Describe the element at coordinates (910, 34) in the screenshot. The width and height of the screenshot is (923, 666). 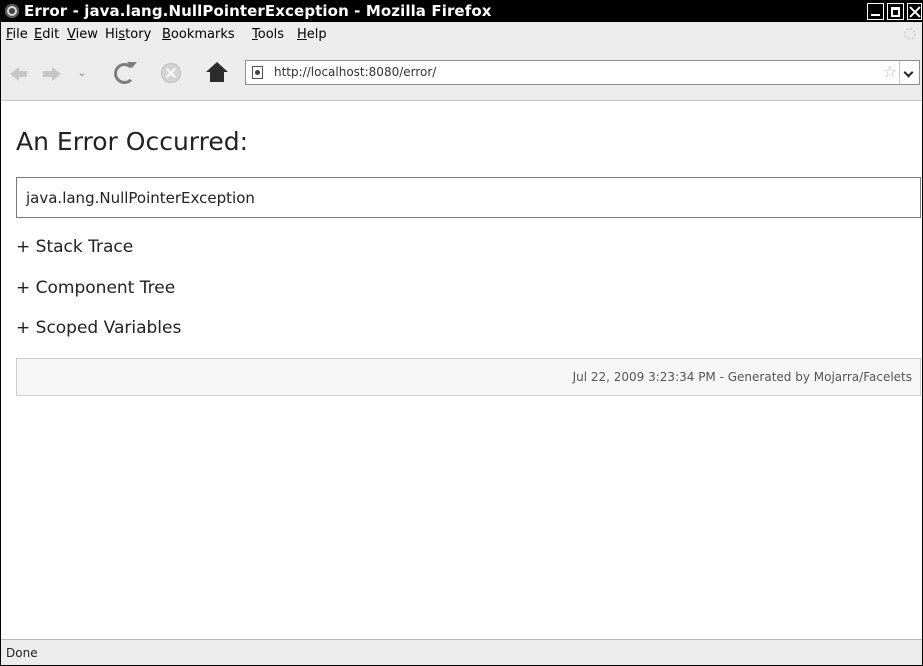
I see `throbber-icon` at that location.